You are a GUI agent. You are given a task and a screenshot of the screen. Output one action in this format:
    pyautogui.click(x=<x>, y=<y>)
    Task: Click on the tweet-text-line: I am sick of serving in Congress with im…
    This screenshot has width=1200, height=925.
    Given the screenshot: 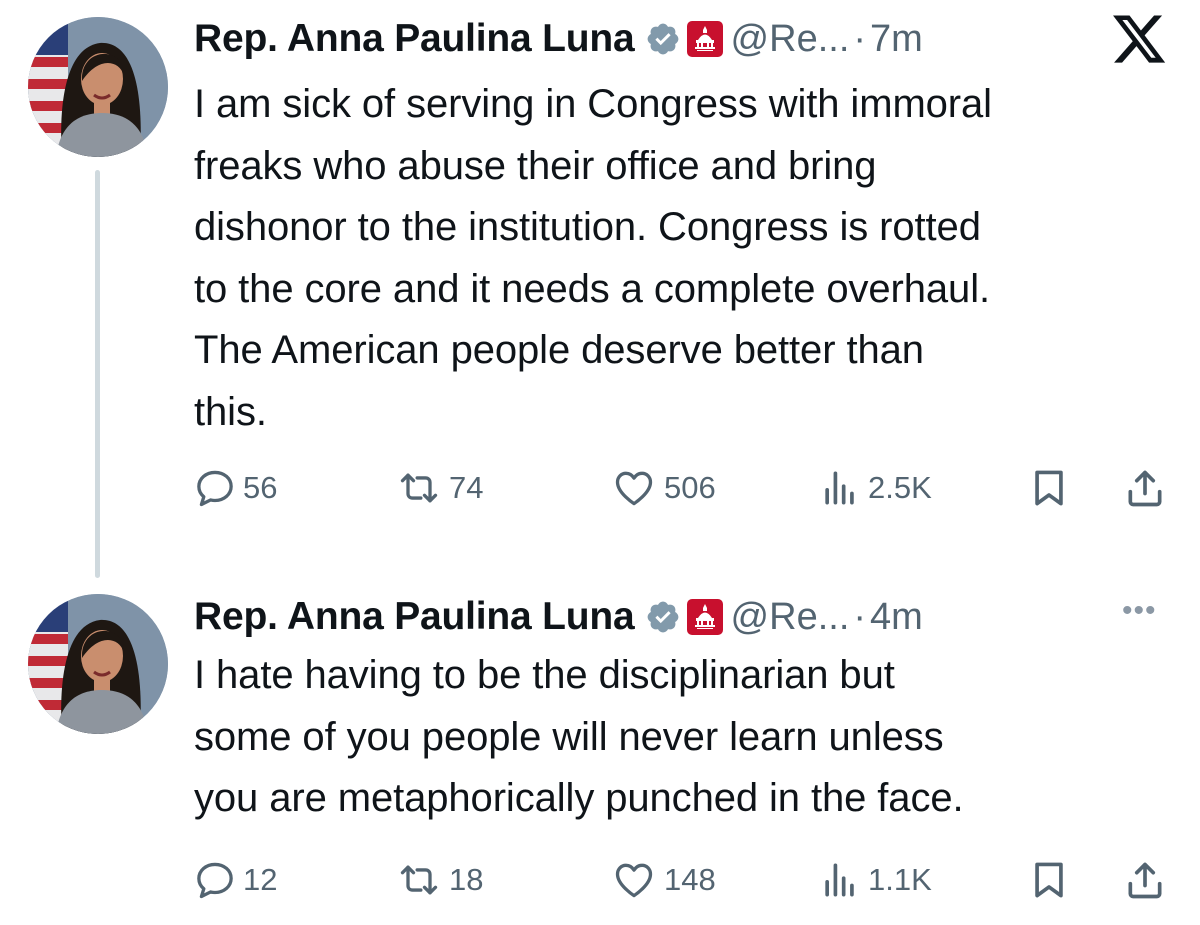 What is the action you would take?
    pyautogui.click(x=593, y=104)
    